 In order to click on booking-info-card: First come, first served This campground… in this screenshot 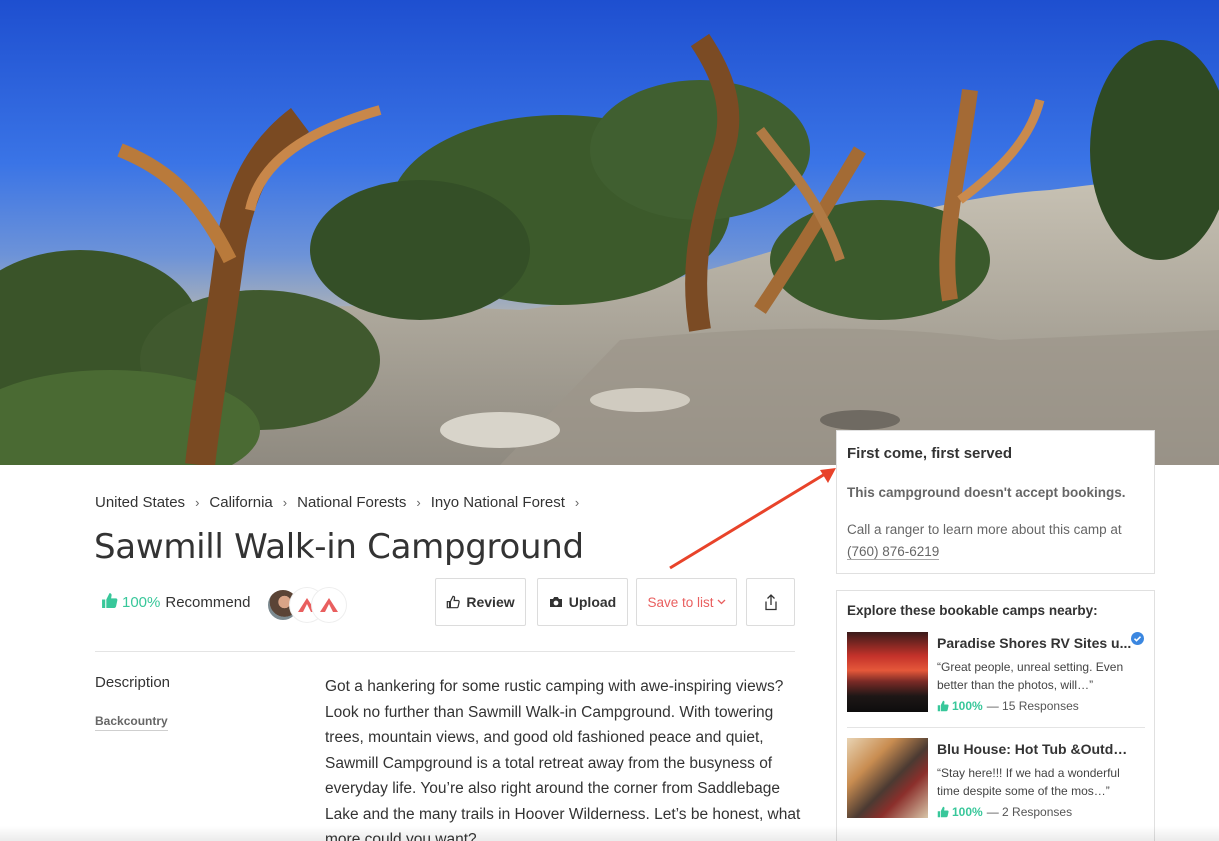, I will do `click(995, 502)`.